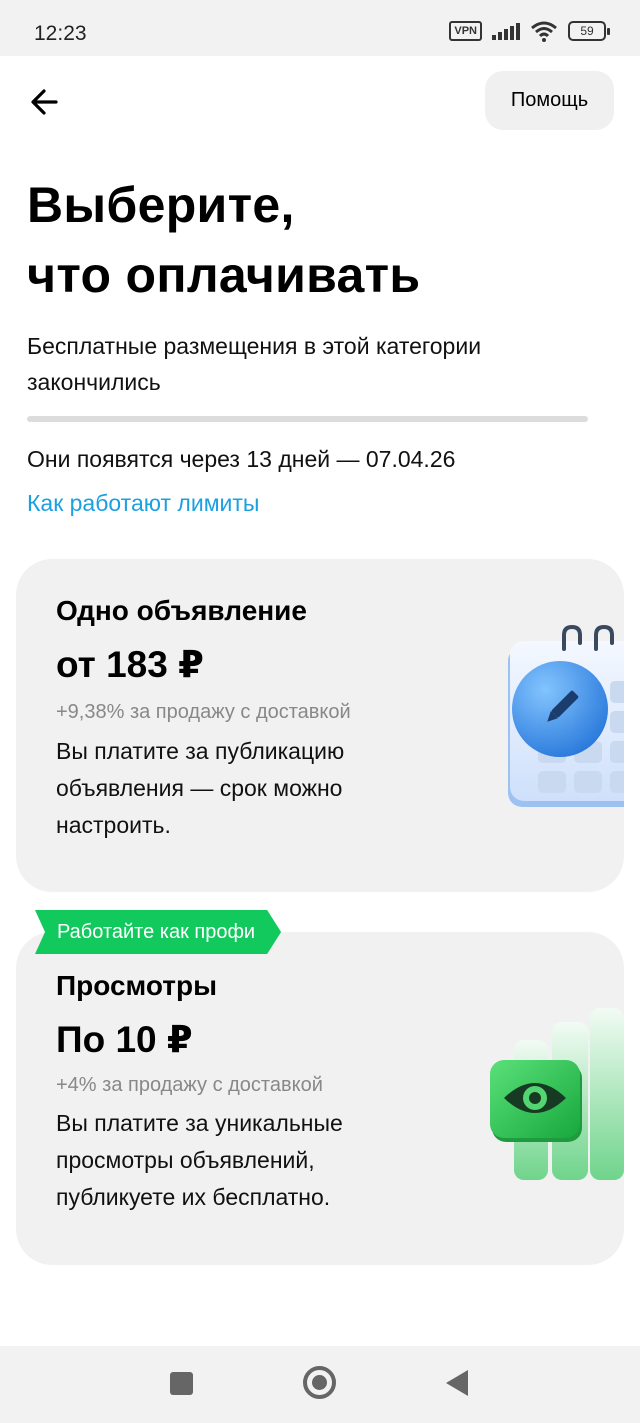 Image resolution: width=640 pixels, height=1423 pixels. Describe the element at coordinates (181, 1383) in the screenshot. I see `recent-apps-button` at that location.